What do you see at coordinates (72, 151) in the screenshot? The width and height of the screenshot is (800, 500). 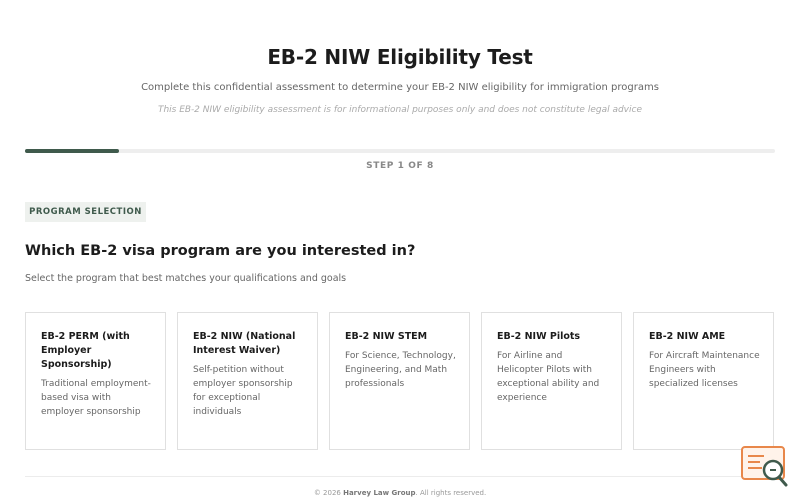 I see `progress-fill` at bounding box center [72, 151].